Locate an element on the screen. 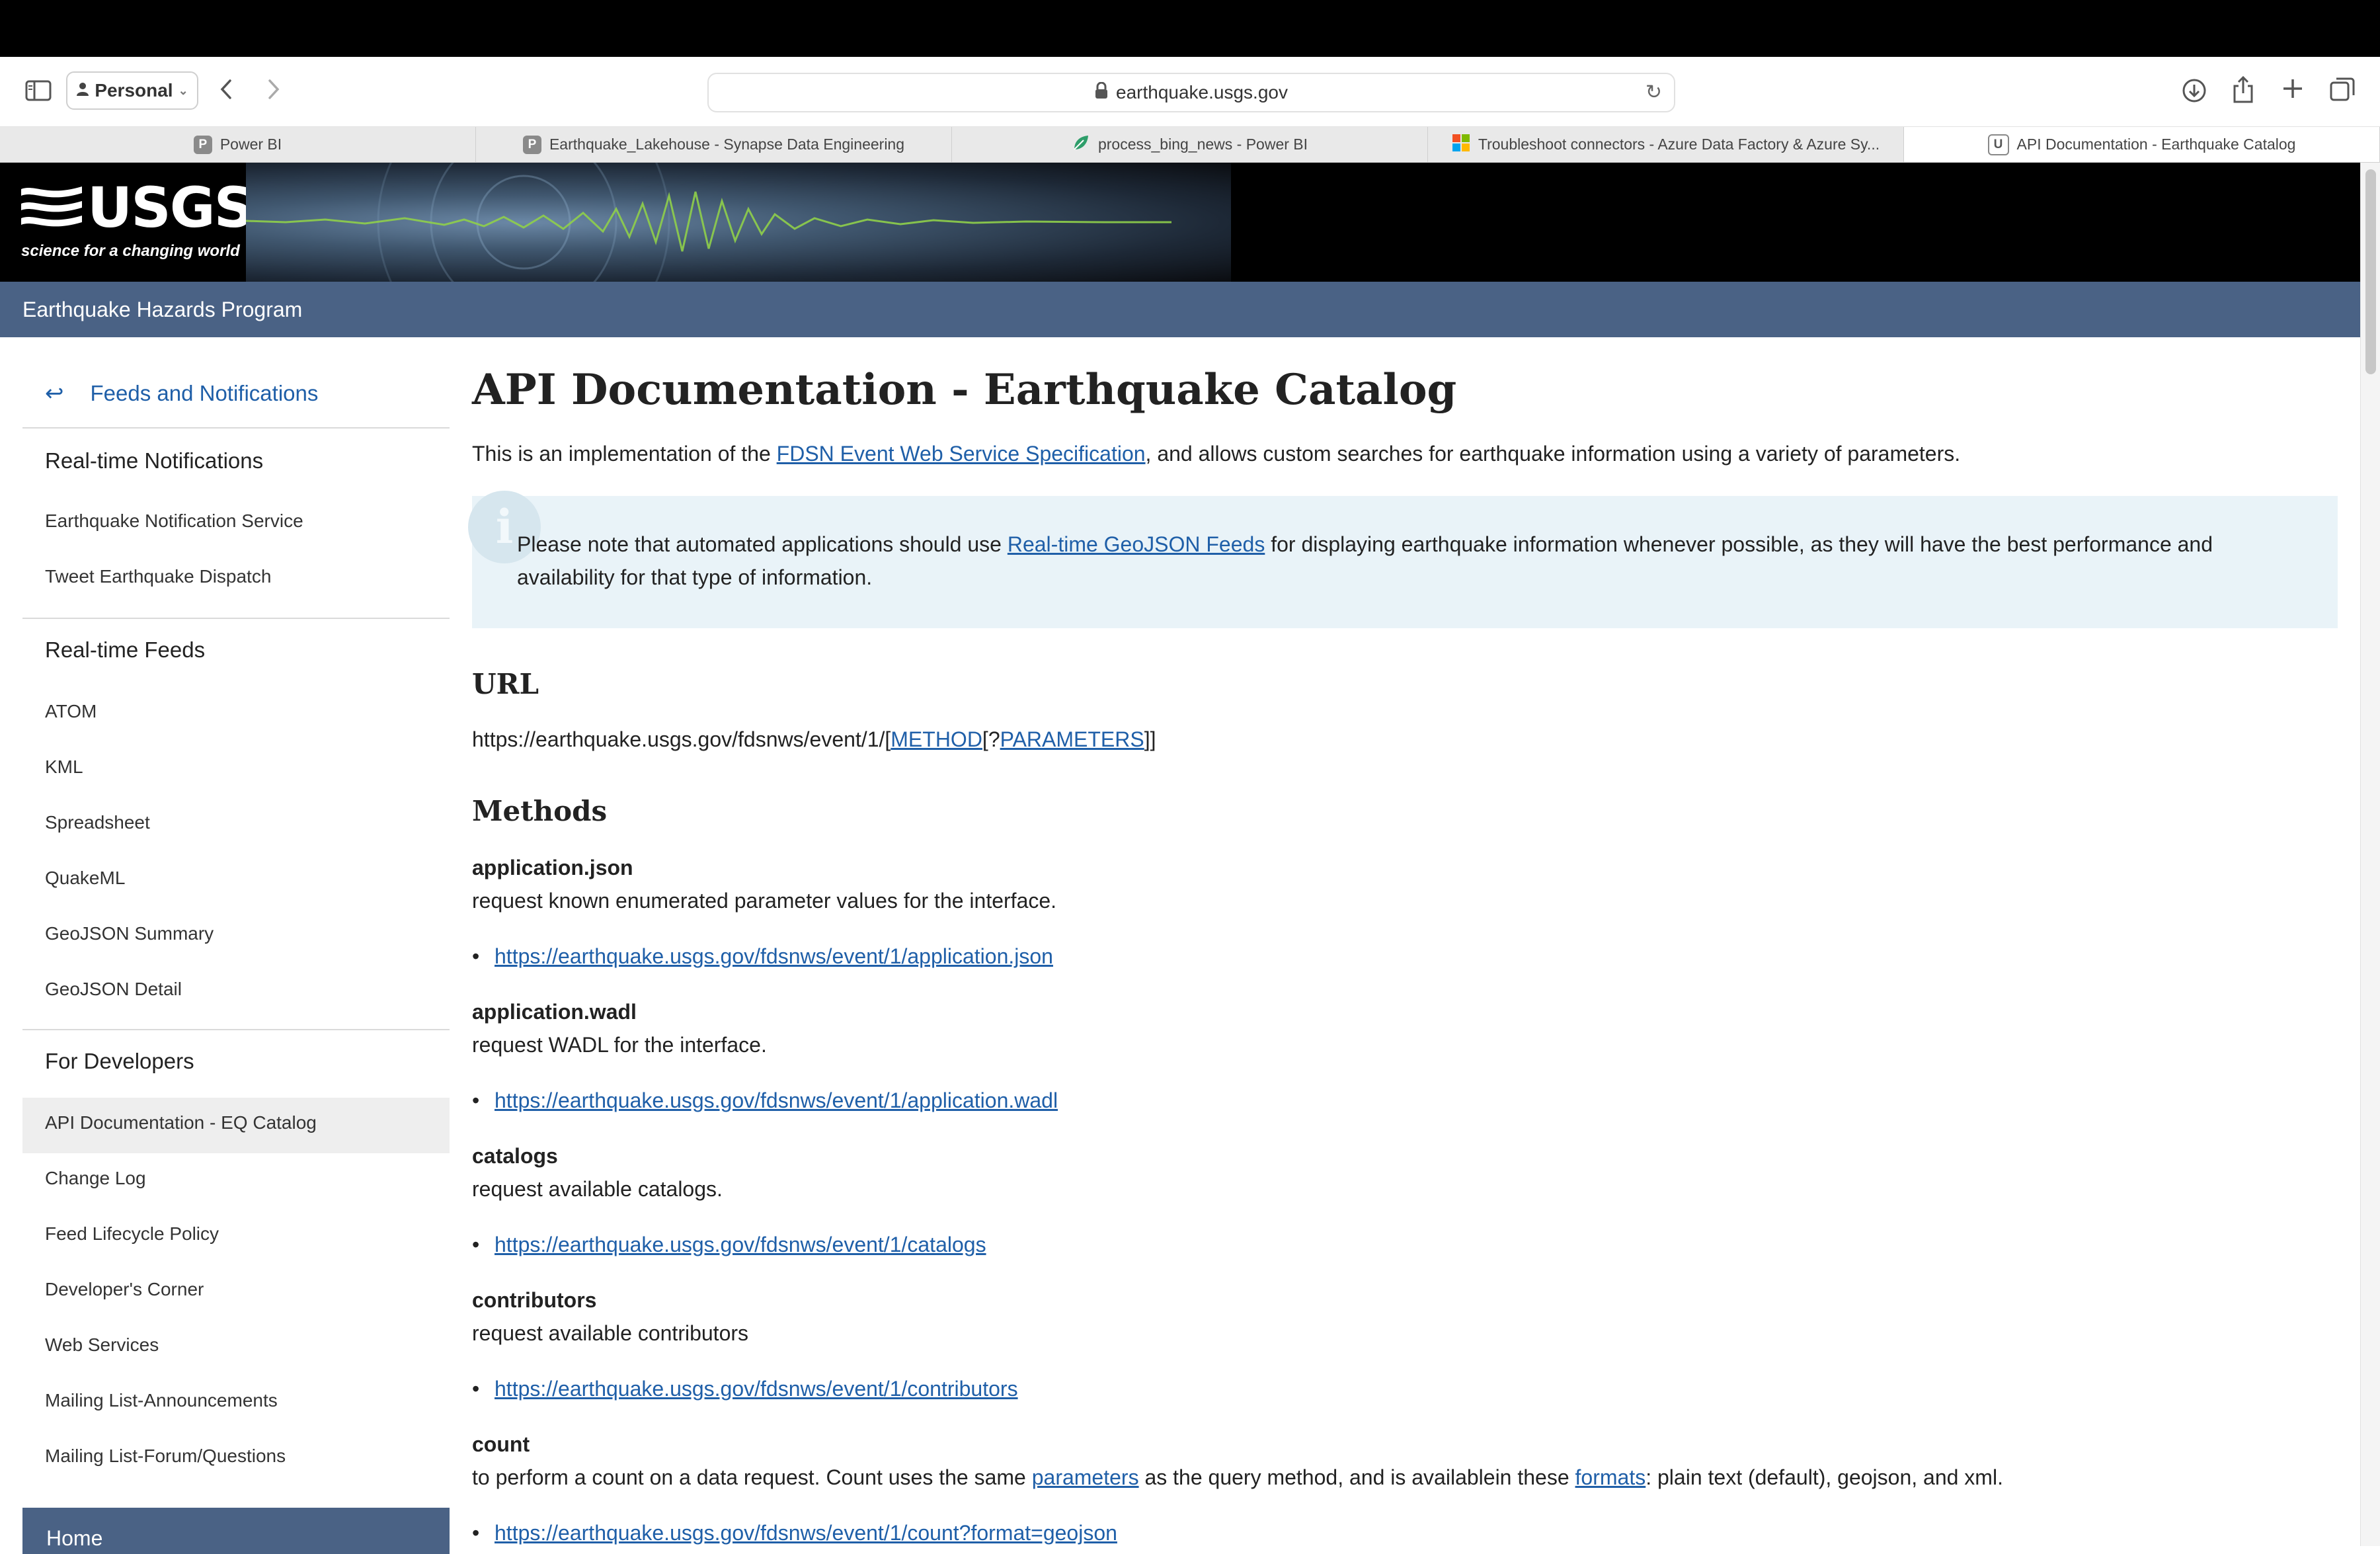 The width and height of the screenshot is (2380, 1554). back-arrow-icon is located at coordinates (227, 92).